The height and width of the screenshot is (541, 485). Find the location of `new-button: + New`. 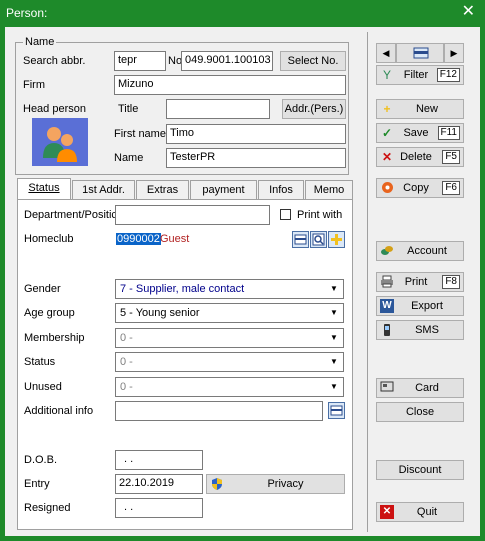

new-button: + New is located at coordinates (420, 109).